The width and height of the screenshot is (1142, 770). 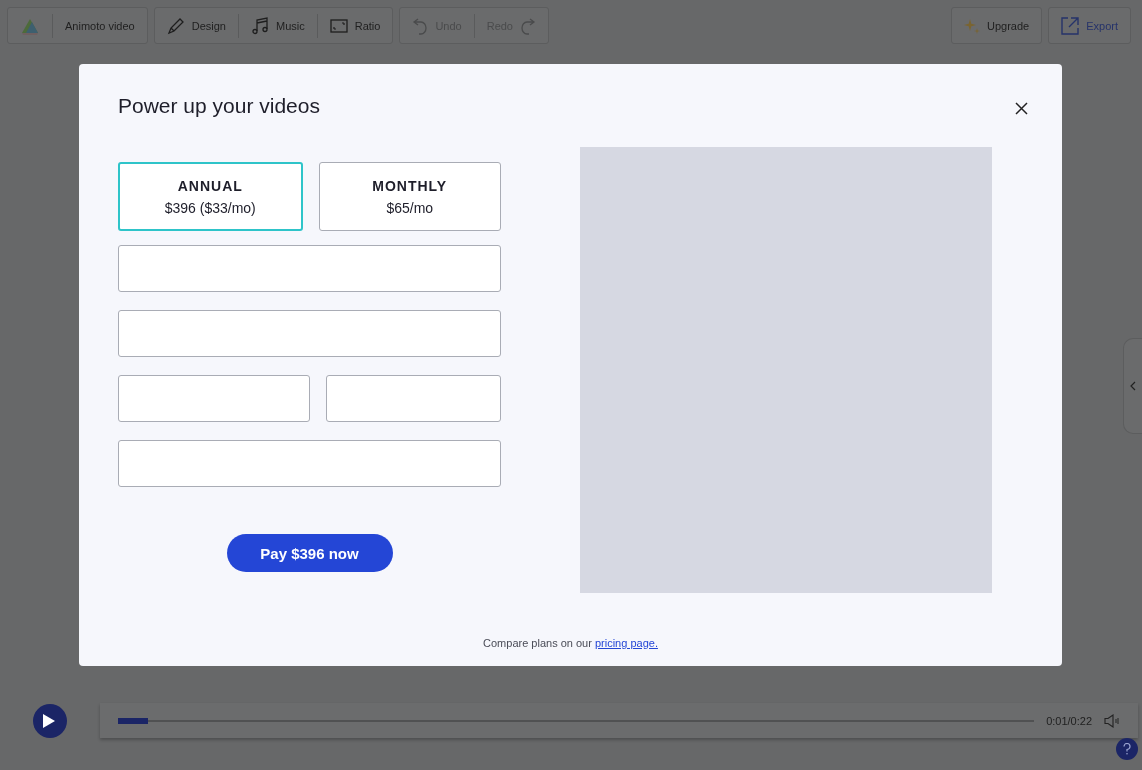 What do you see at coordinates (196, 25) in the screenshot?
I see `design-button: Design` at bounding box center [196, 25].